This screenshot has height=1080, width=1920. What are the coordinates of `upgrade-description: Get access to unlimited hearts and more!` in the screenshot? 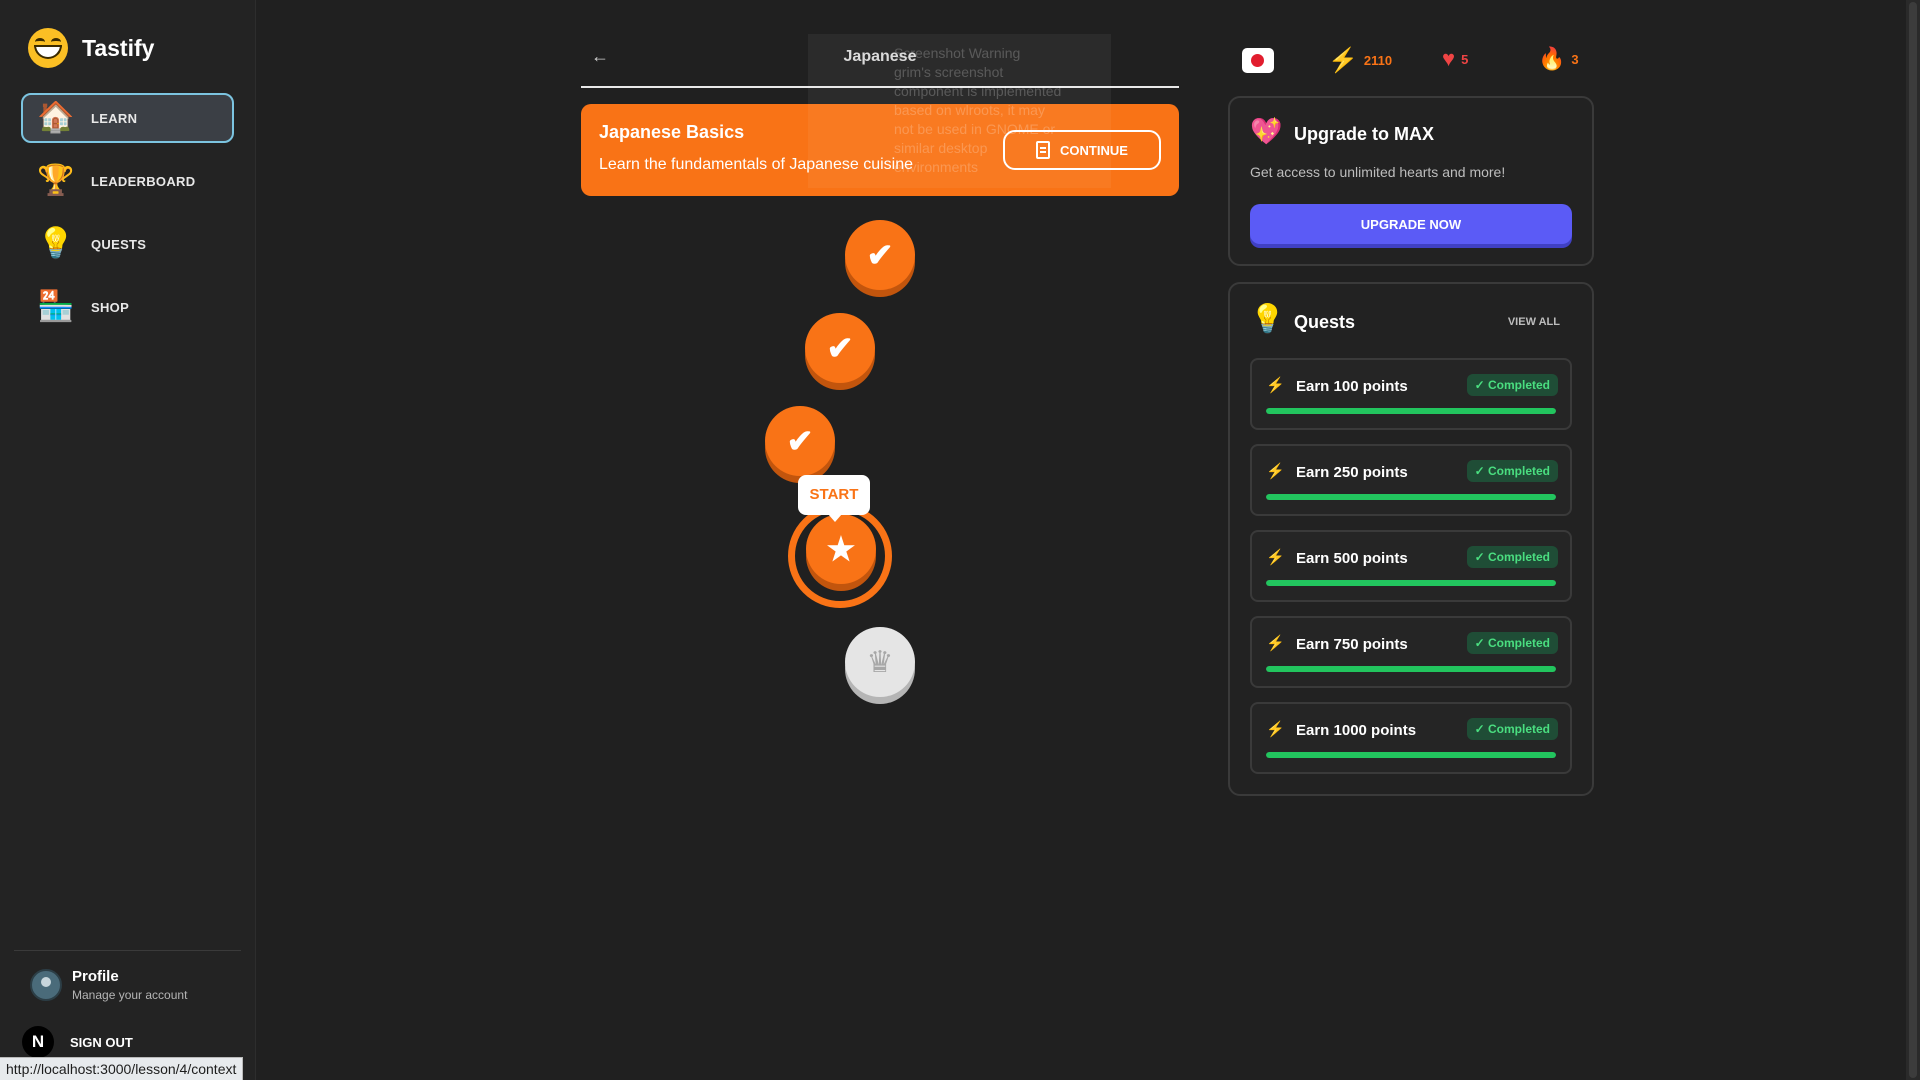 It's located at (1378, 172).